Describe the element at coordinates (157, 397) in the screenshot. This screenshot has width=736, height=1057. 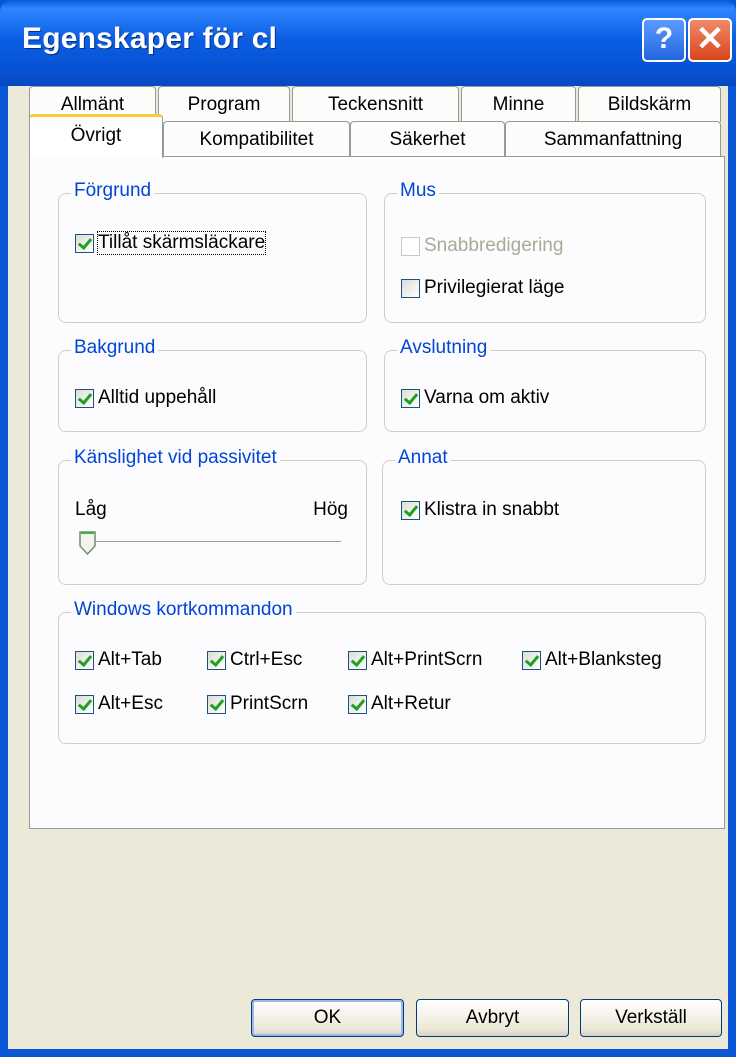
I see `checkbox-label: Alltid uppehåll` at that location.